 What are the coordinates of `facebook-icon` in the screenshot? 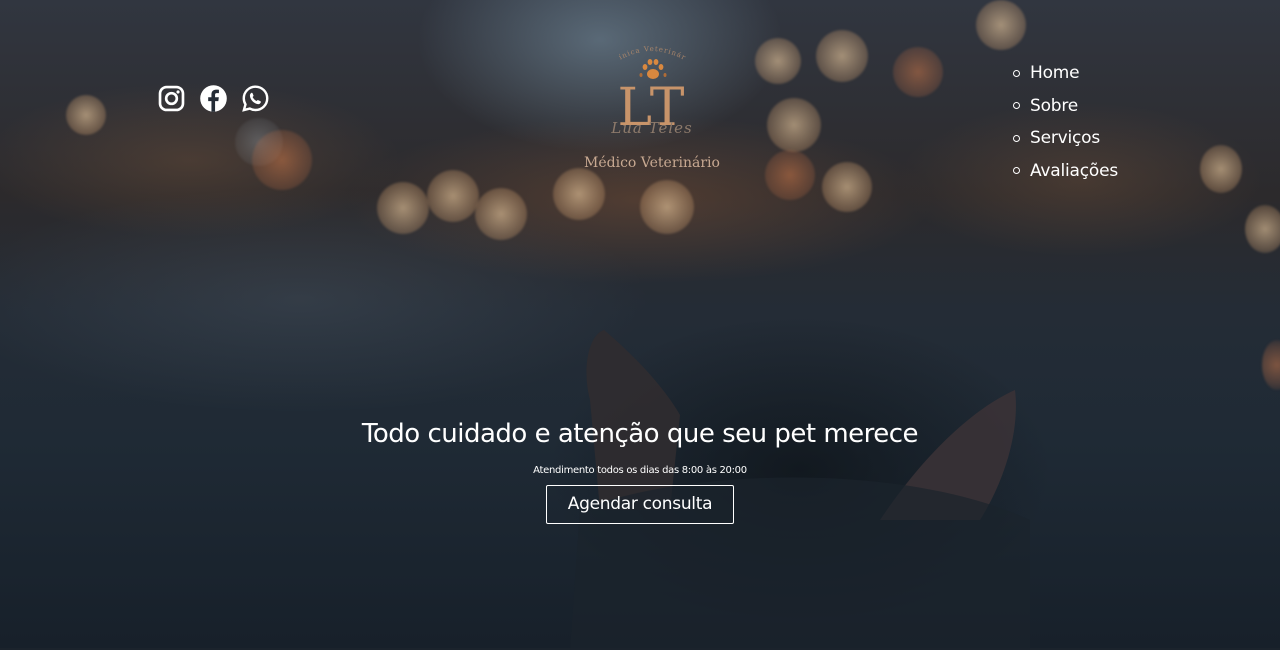 It's located at (213, 98).